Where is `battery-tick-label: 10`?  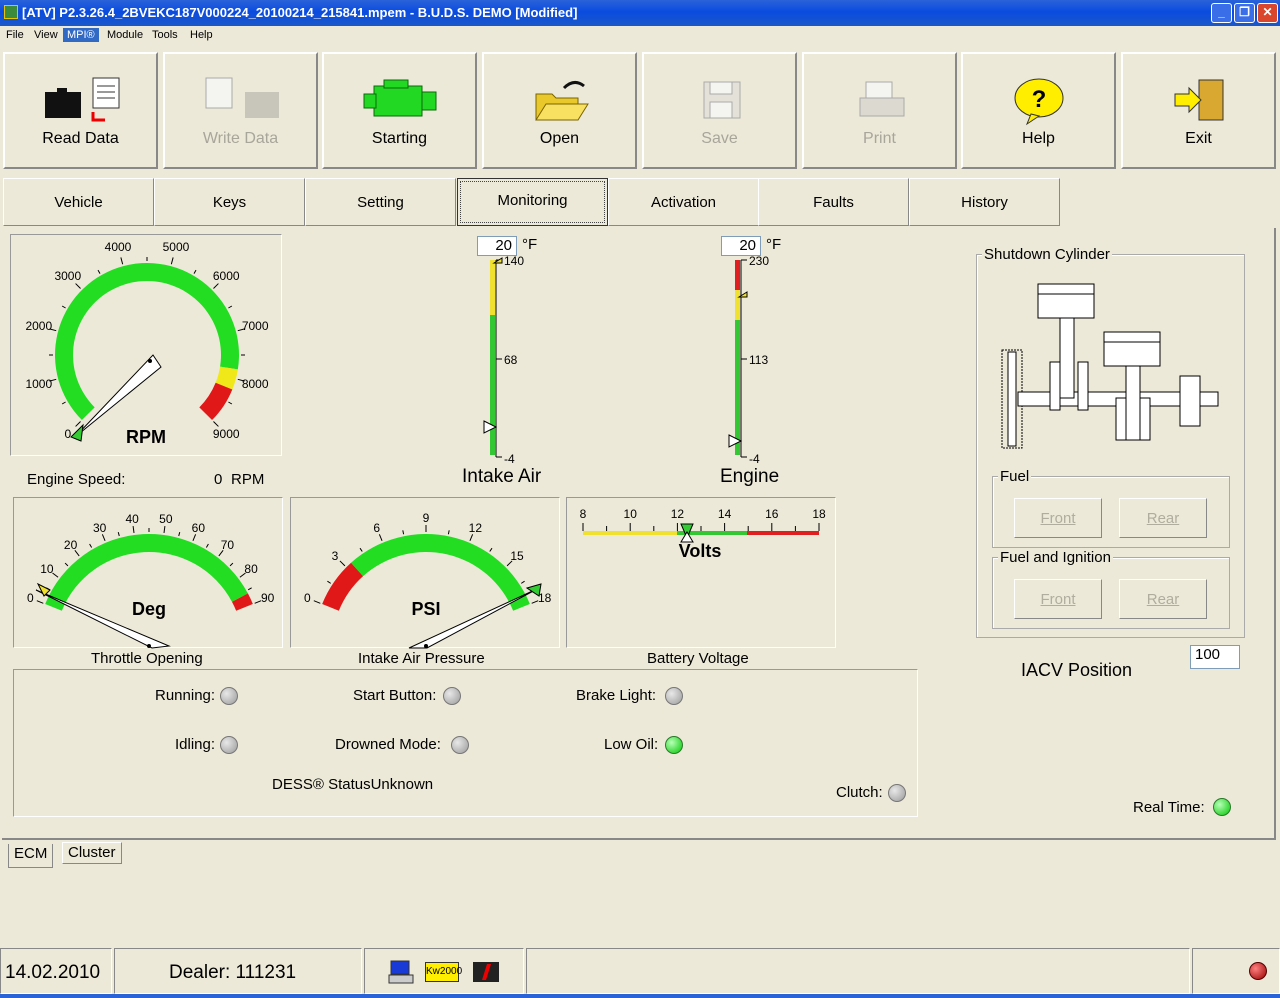 battery-tick-label: 10 is located at coordinates (631, 514).